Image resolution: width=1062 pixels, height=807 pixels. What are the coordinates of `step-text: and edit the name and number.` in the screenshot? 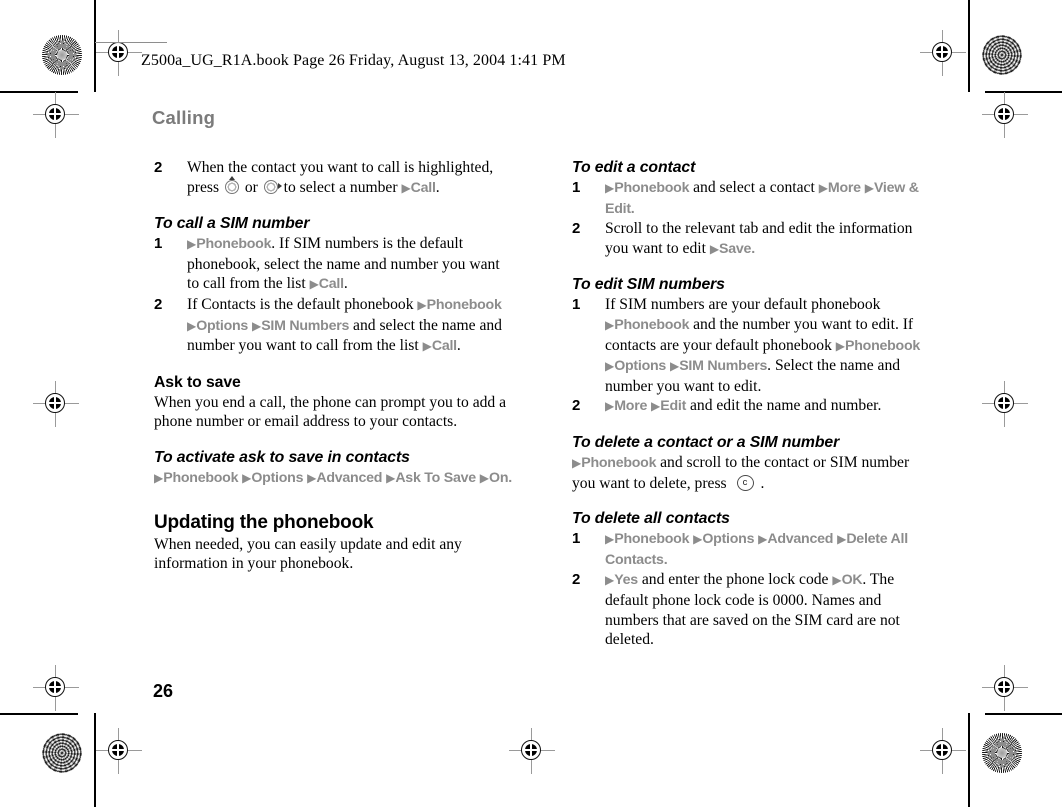 It's located at (784, 406).